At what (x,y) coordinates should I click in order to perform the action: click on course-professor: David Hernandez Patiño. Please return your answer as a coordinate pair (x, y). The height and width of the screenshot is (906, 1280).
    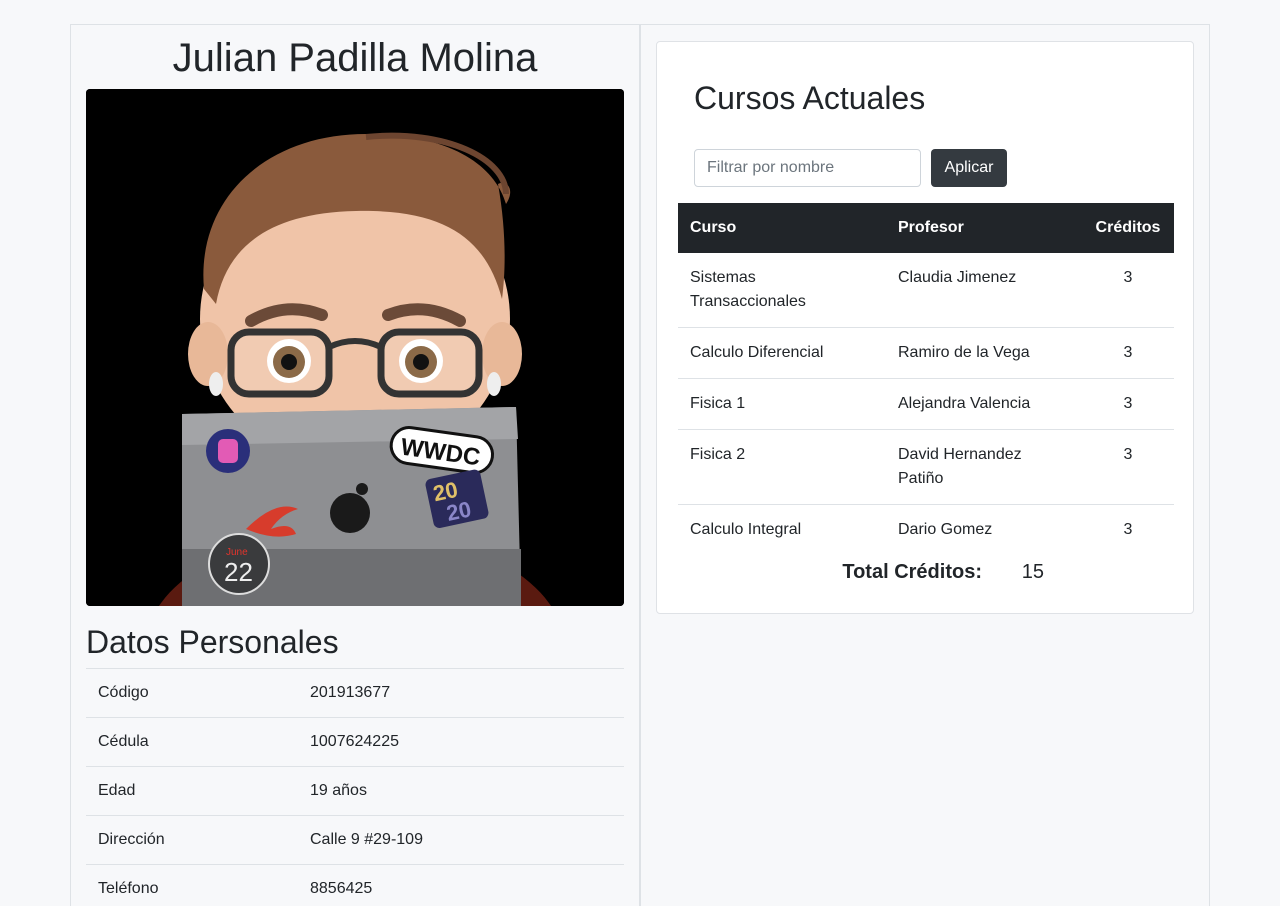
    Looking at the image, I should click on (984, 467).